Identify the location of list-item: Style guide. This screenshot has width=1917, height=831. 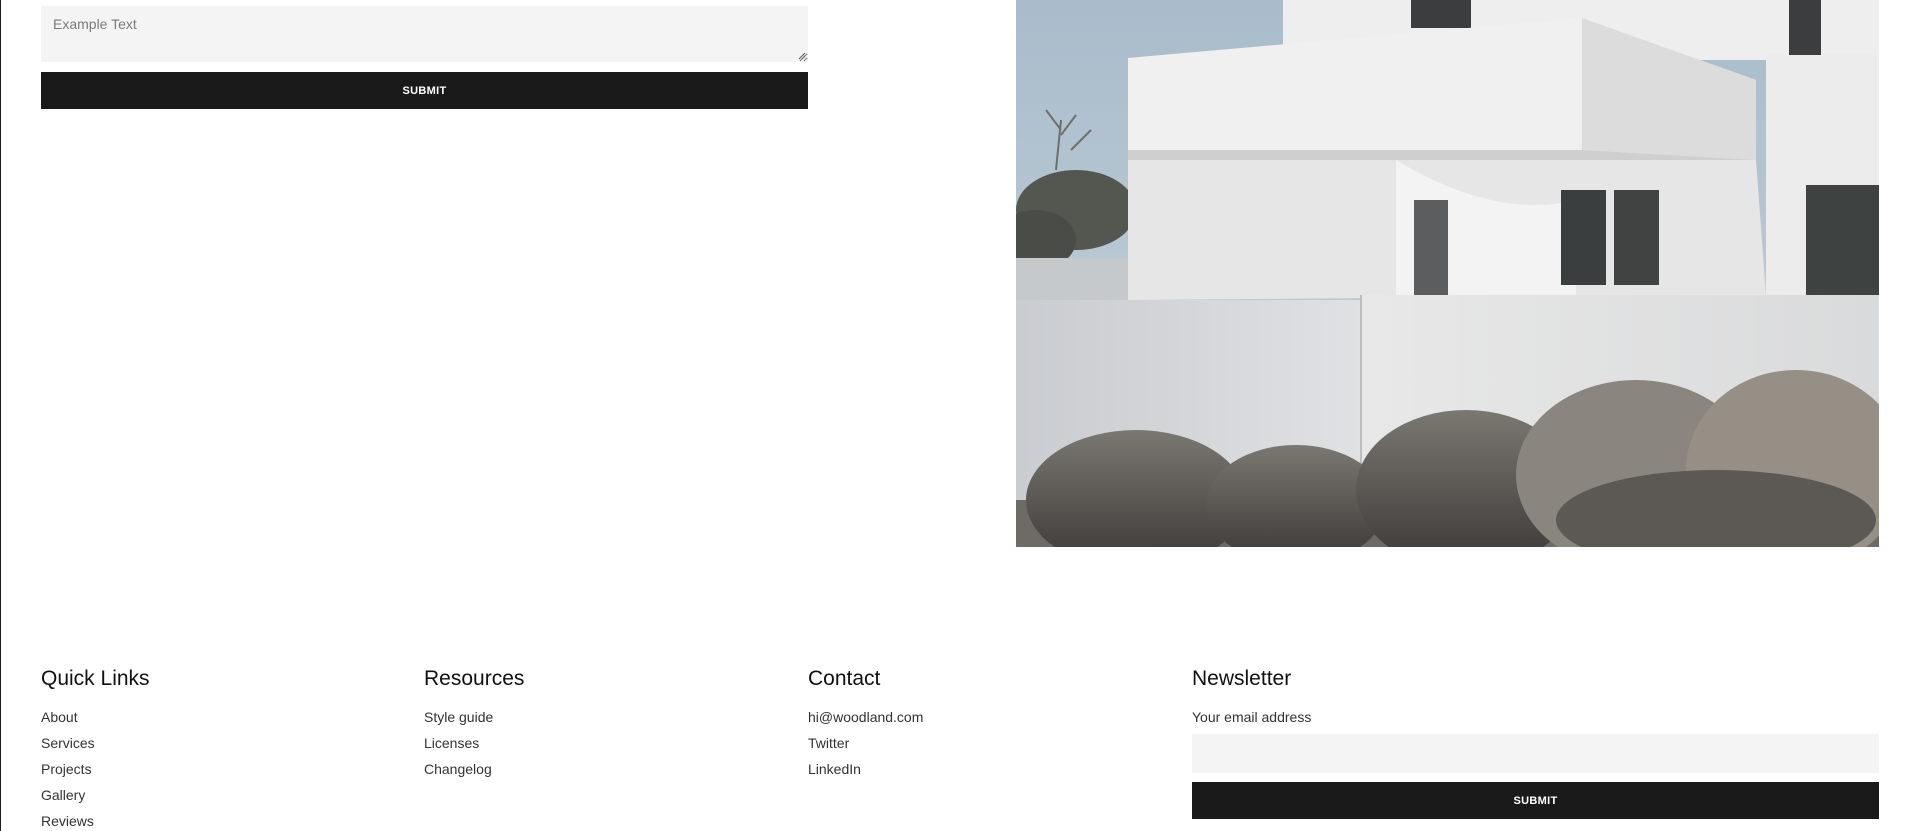
(594, 717).